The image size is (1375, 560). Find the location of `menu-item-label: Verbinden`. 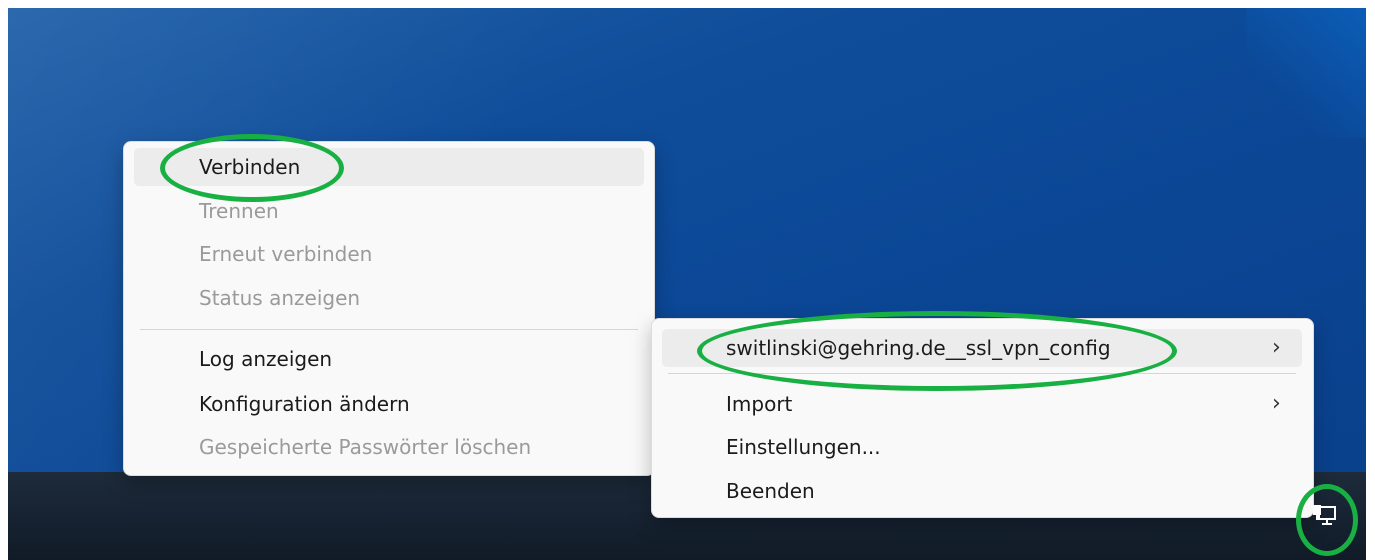

menu-item-label: Verbinden is located at coordinates (250, 167).